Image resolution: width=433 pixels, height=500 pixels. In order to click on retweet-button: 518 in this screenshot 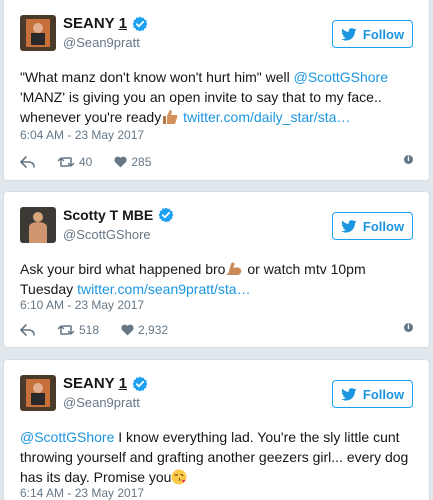, I will do `click(78, 330)`.